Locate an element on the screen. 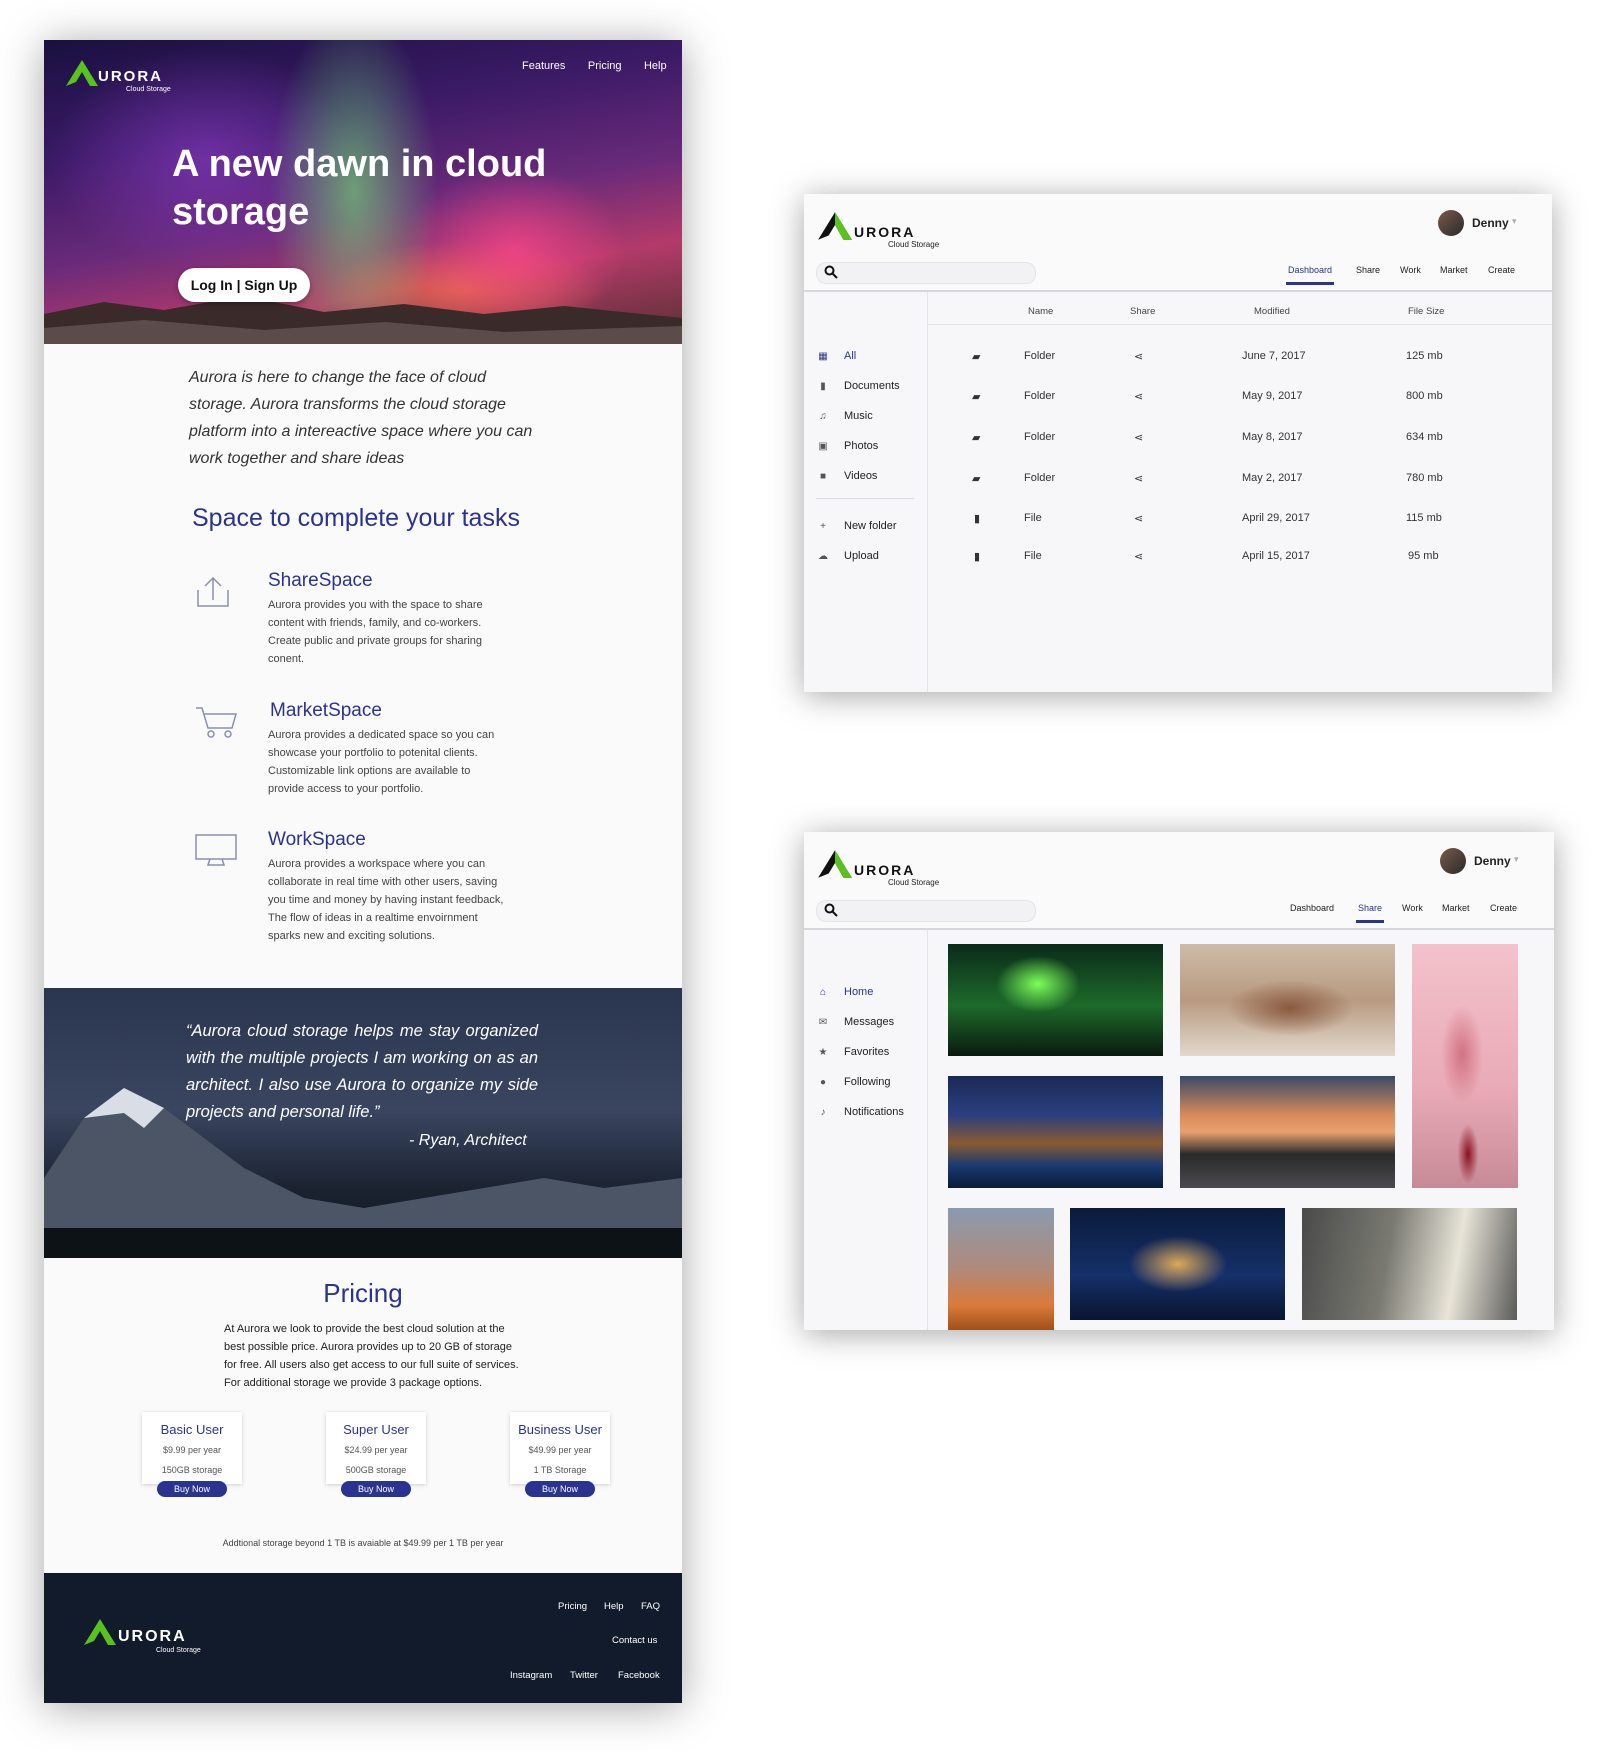 The image size is (1598, 1752). photo-steel-wool is located at coordinates (1177, 1264).